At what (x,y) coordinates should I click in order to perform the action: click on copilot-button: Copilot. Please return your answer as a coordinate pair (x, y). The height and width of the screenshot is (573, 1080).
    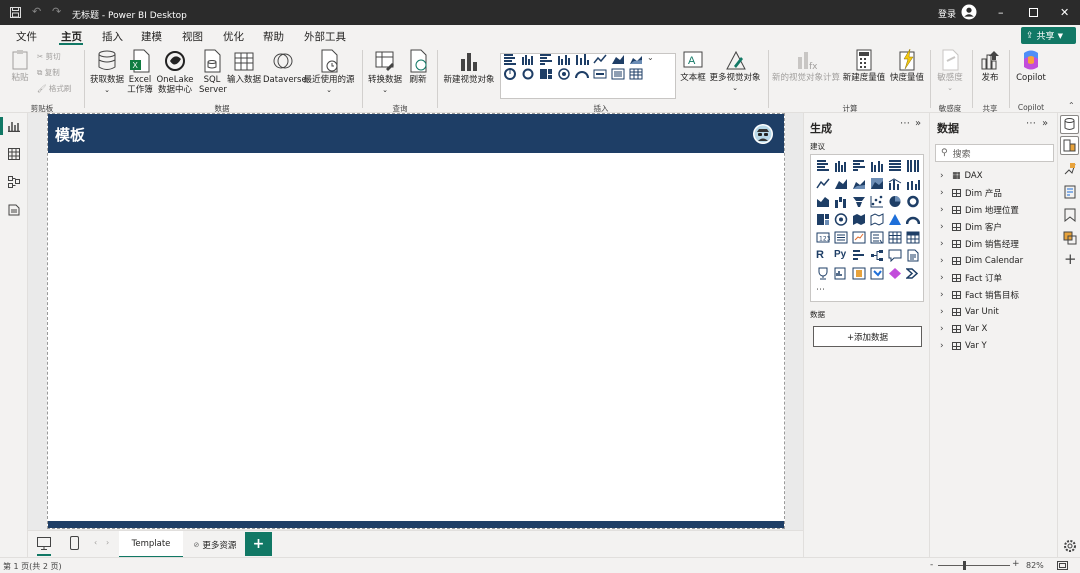
    Looking at the image, I should click on (1031, 66).